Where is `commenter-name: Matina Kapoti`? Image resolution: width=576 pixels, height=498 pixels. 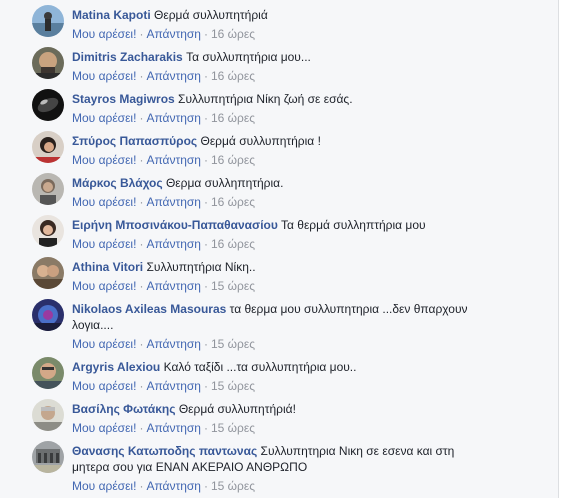
commenter-name: Matina Kapoti is located at coordinates (111, 15).